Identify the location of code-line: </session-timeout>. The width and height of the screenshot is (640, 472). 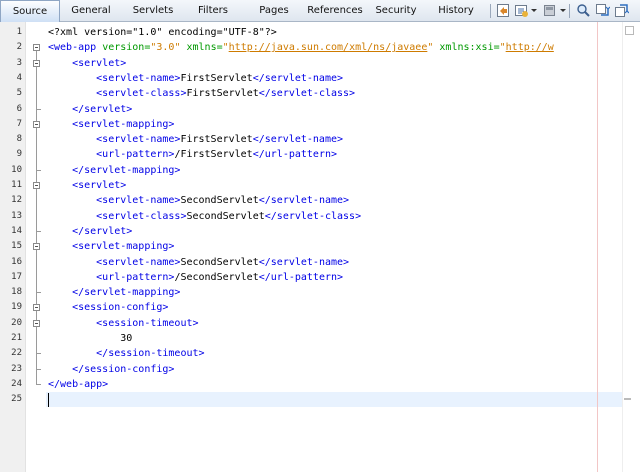
(126, 353).